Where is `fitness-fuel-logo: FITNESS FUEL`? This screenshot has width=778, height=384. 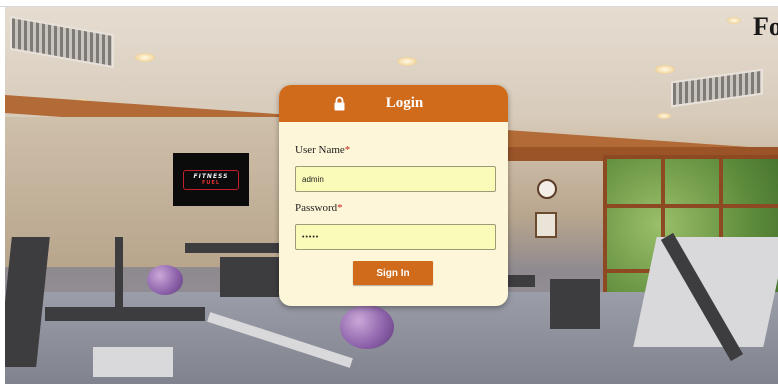 fitness-fuel-logo: FITNESS FUEL is located at coordinates (211, 179).